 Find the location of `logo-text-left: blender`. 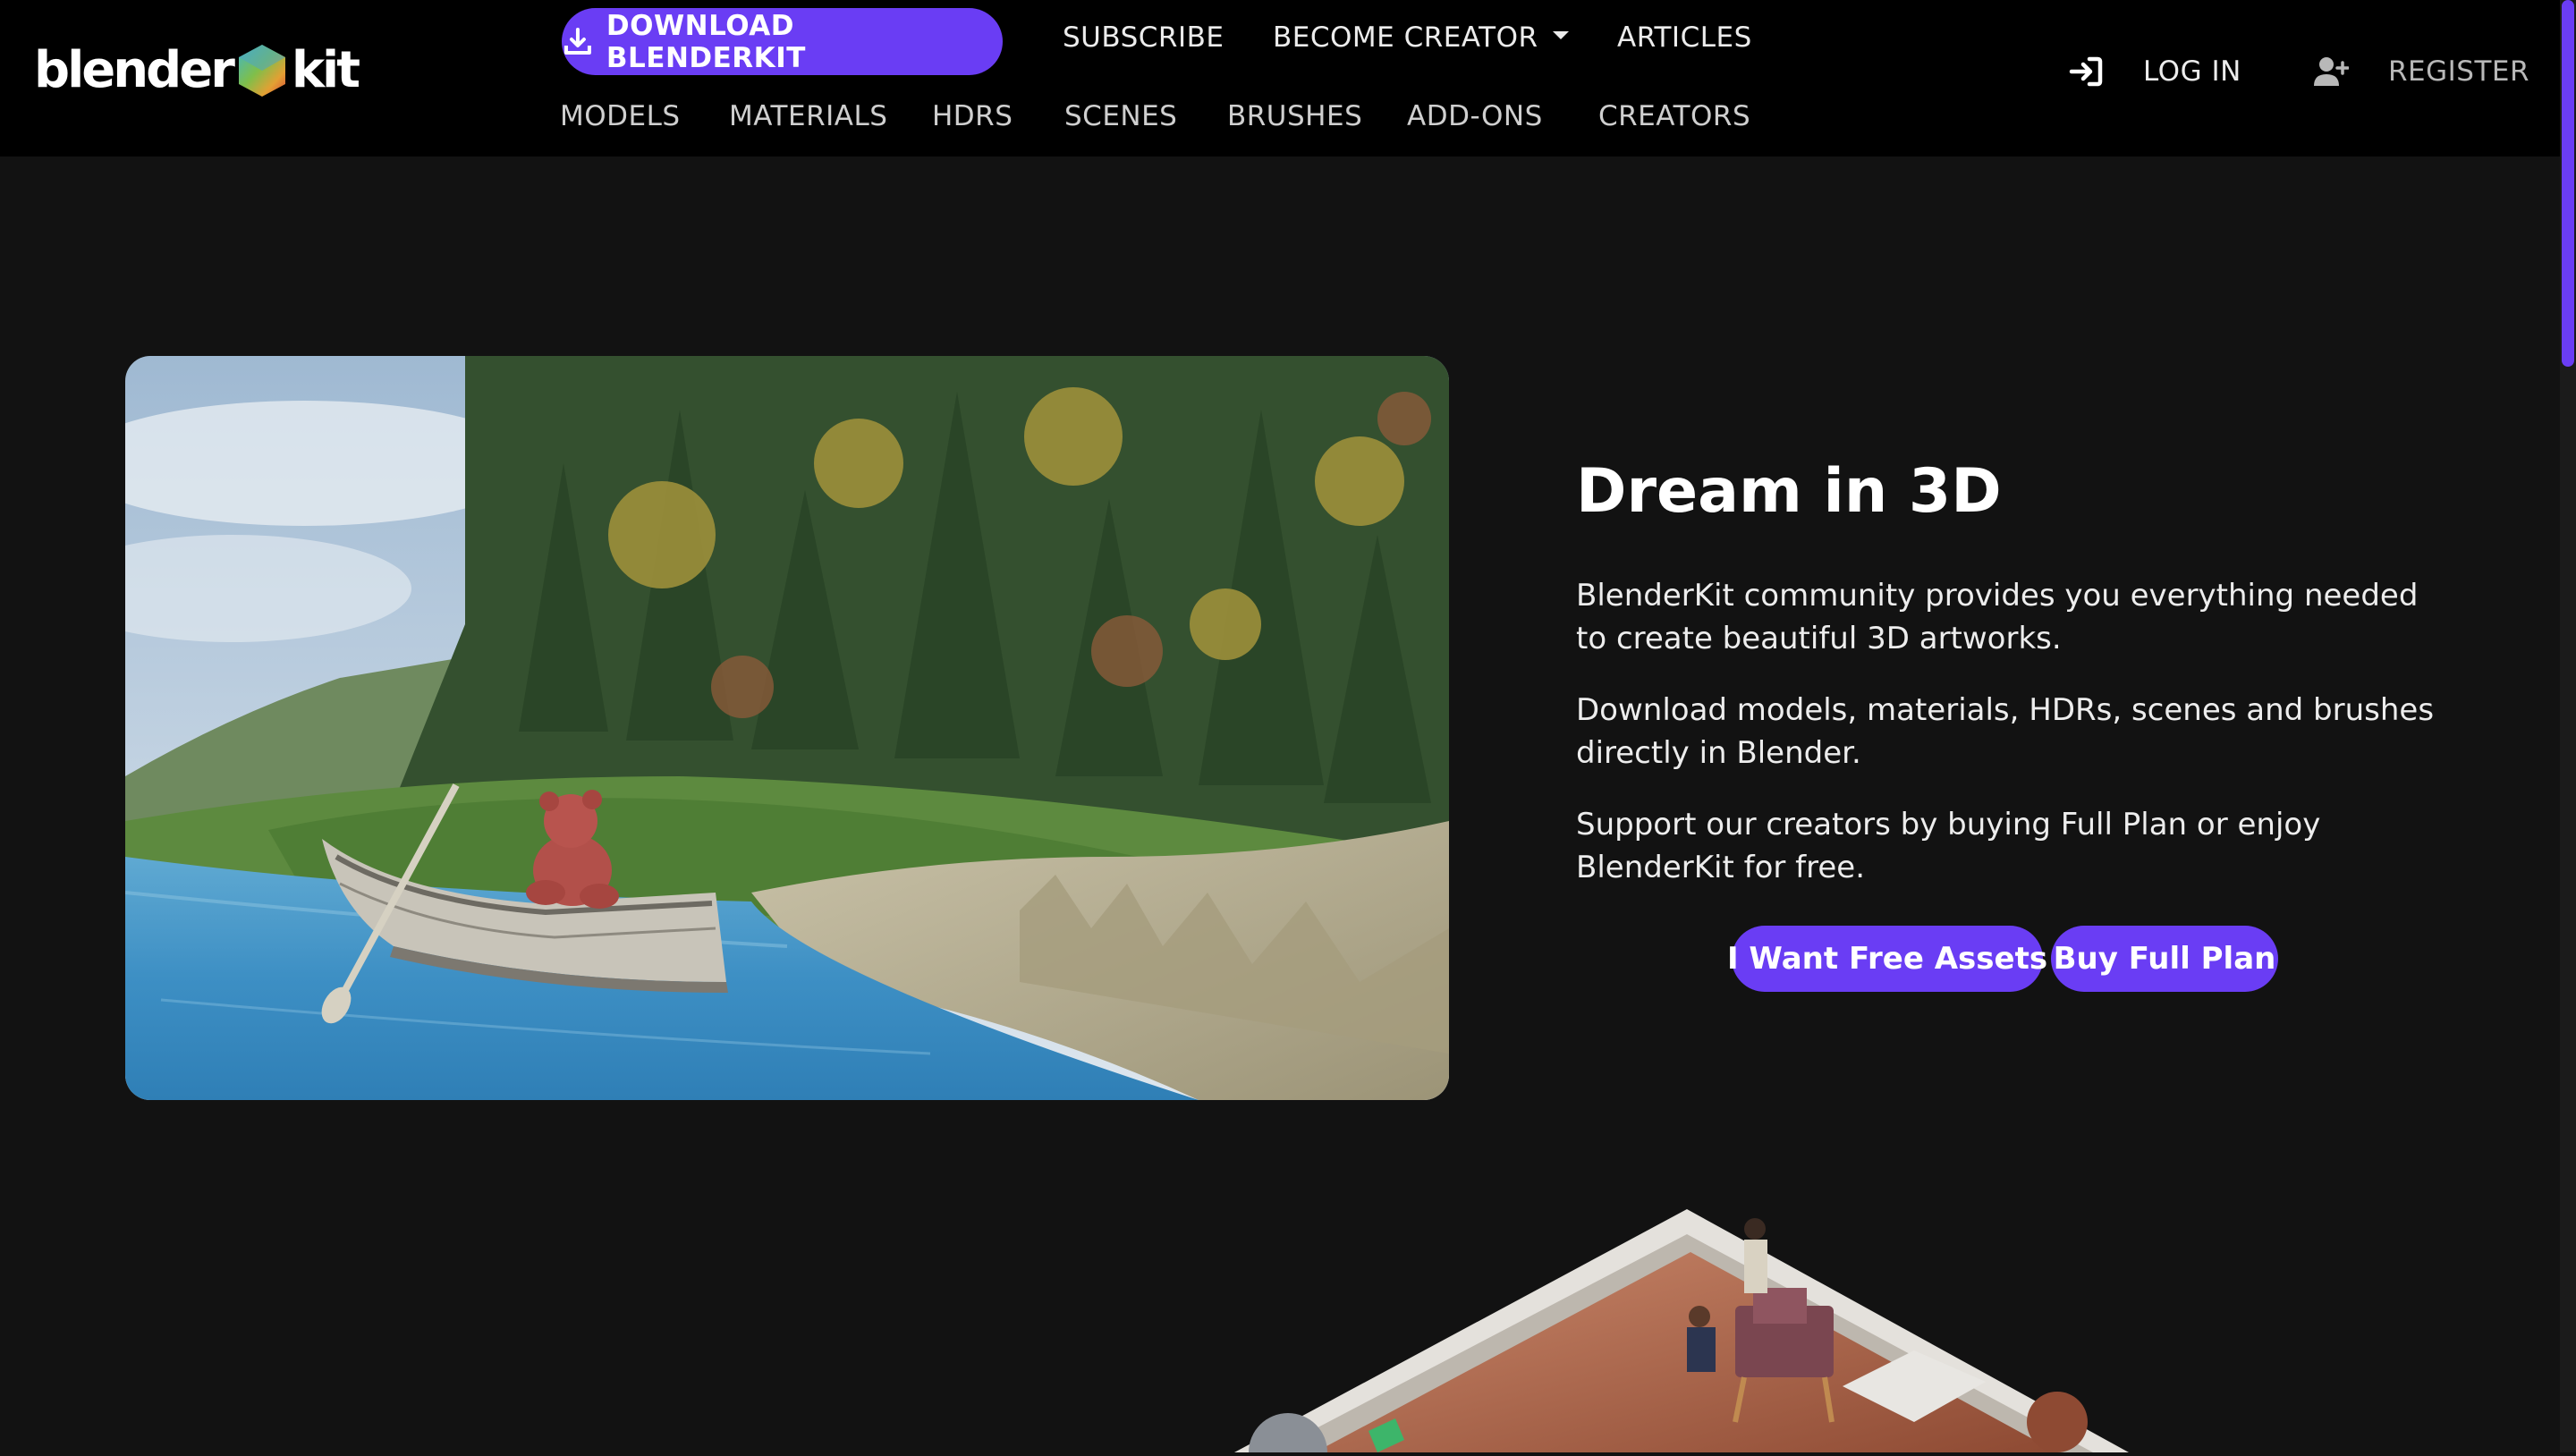

logo-text-left: blender is located at coordinates (134, 70).